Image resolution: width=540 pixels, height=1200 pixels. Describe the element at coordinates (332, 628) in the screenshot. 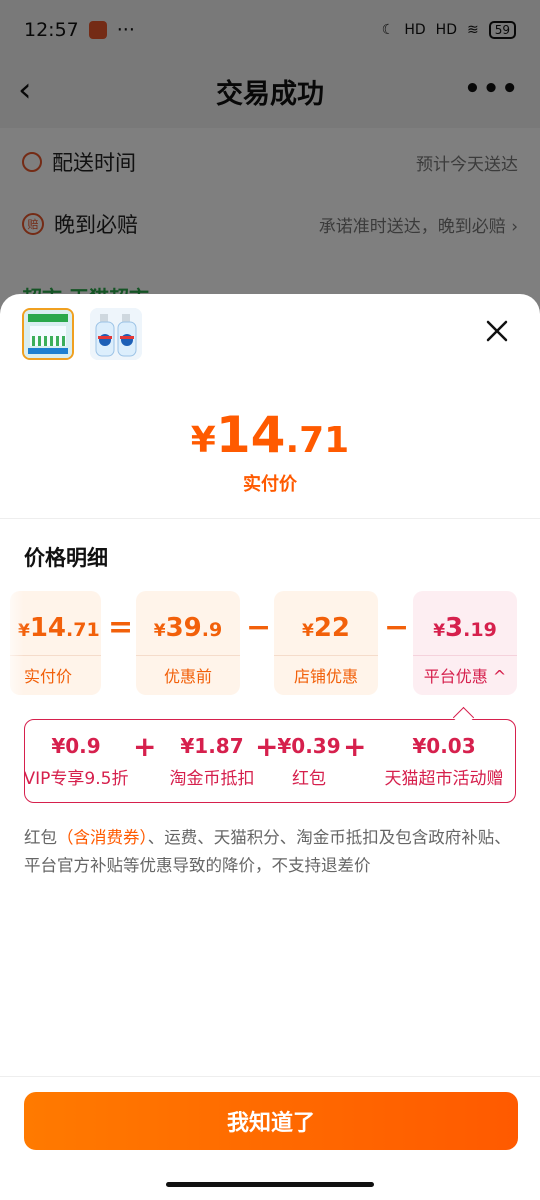

I see `box-integer: 22` at that location.